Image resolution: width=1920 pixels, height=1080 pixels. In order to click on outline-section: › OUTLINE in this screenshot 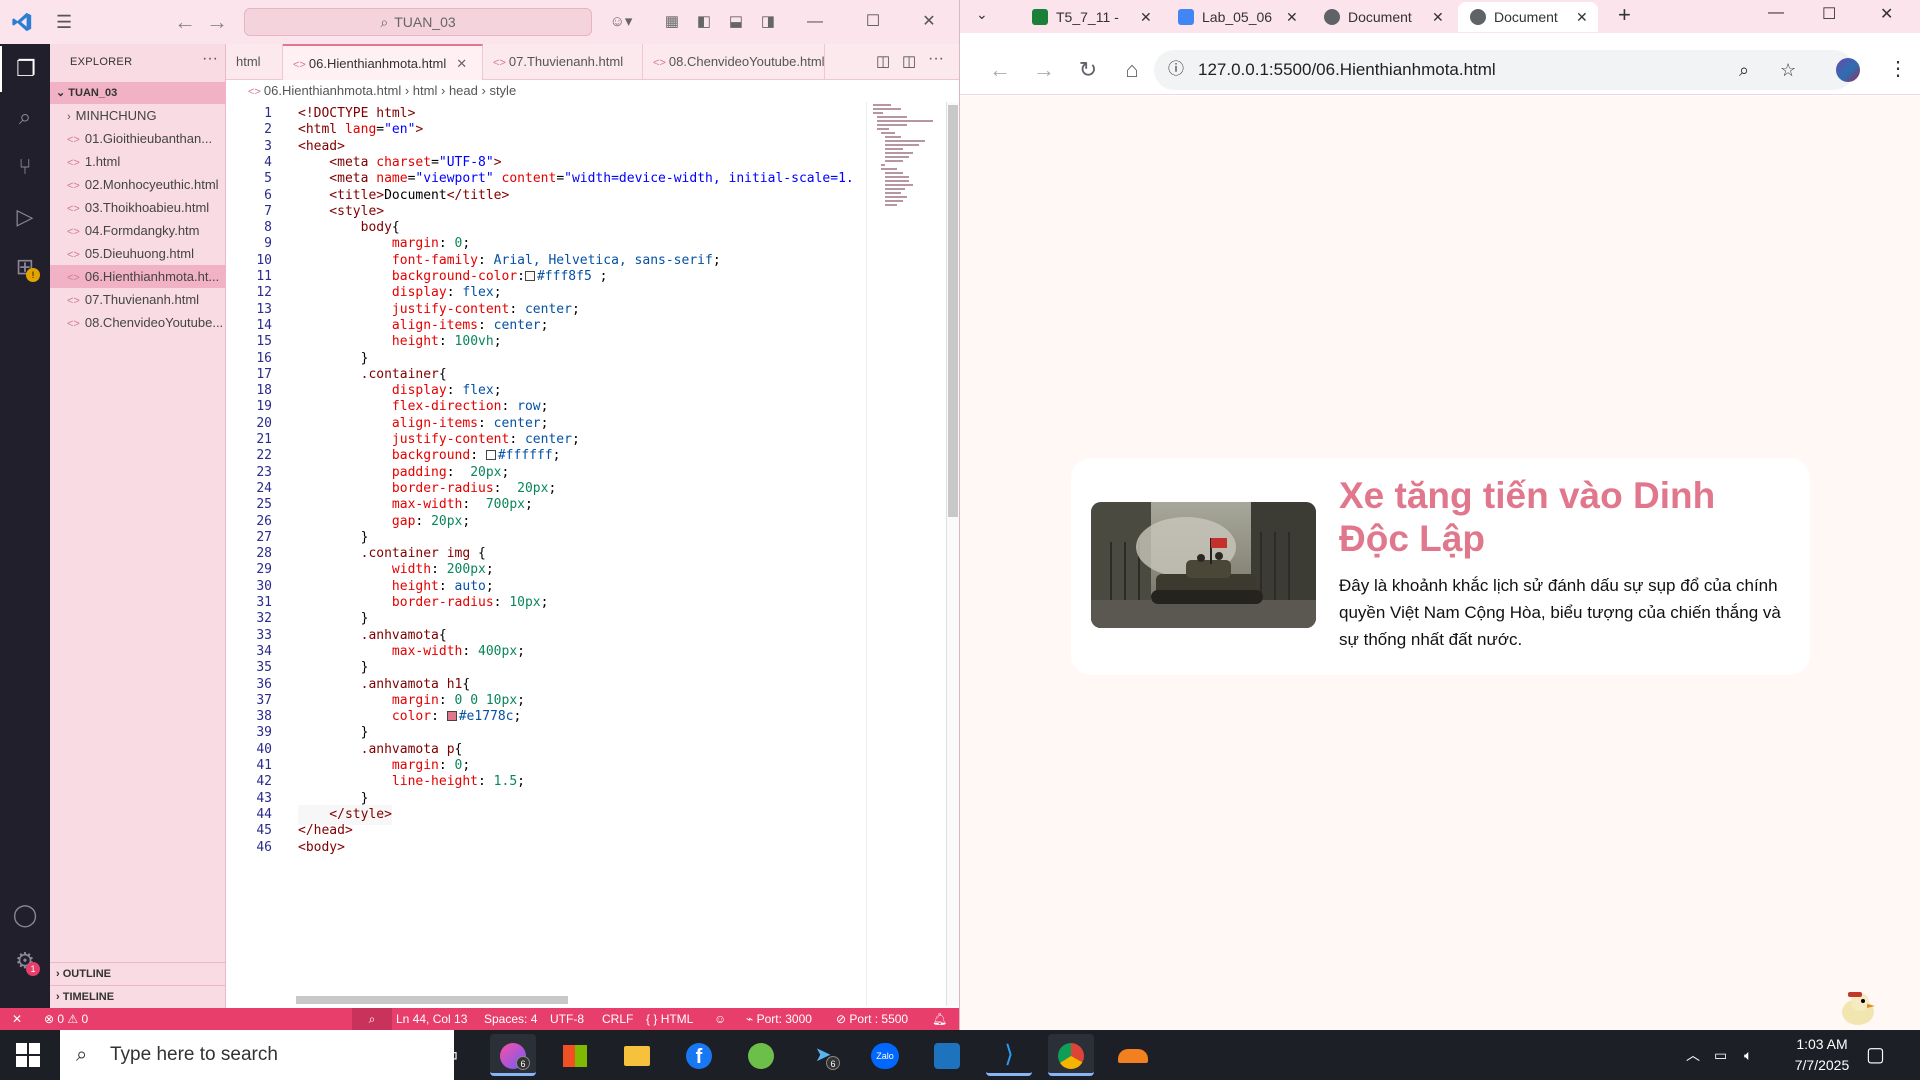, I will do `click(138, 973)`.